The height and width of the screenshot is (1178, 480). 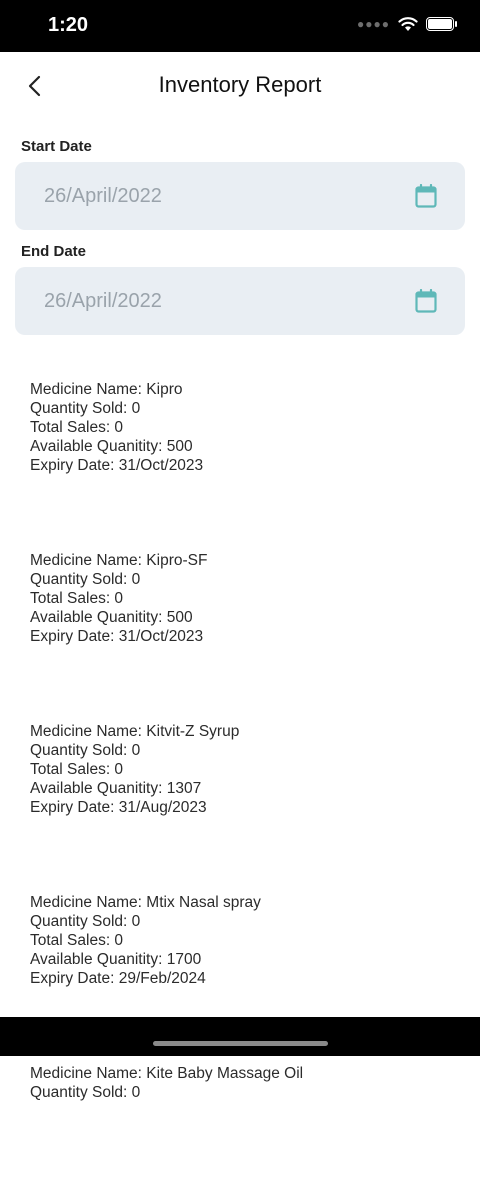 What do you see at coordinates (441, 24) in the screenshot?
I see `battery-icon` at bounding box center [441, 24].